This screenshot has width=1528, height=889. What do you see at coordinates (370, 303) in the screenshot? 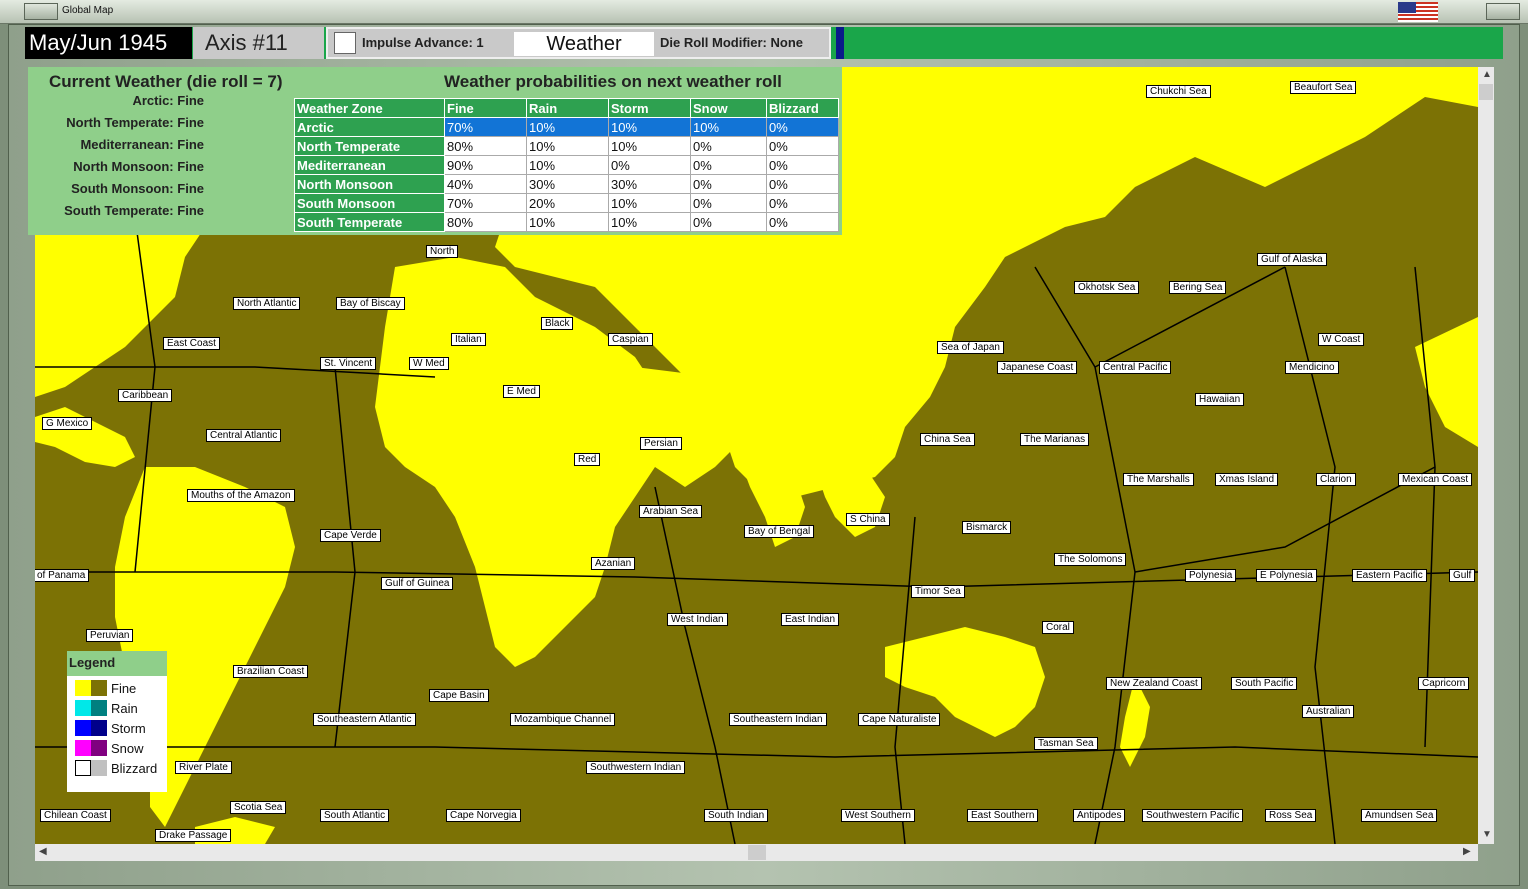
I see `map-label-bay-of-biscay: Bay of Biscay` at bounding box center [370, 303].